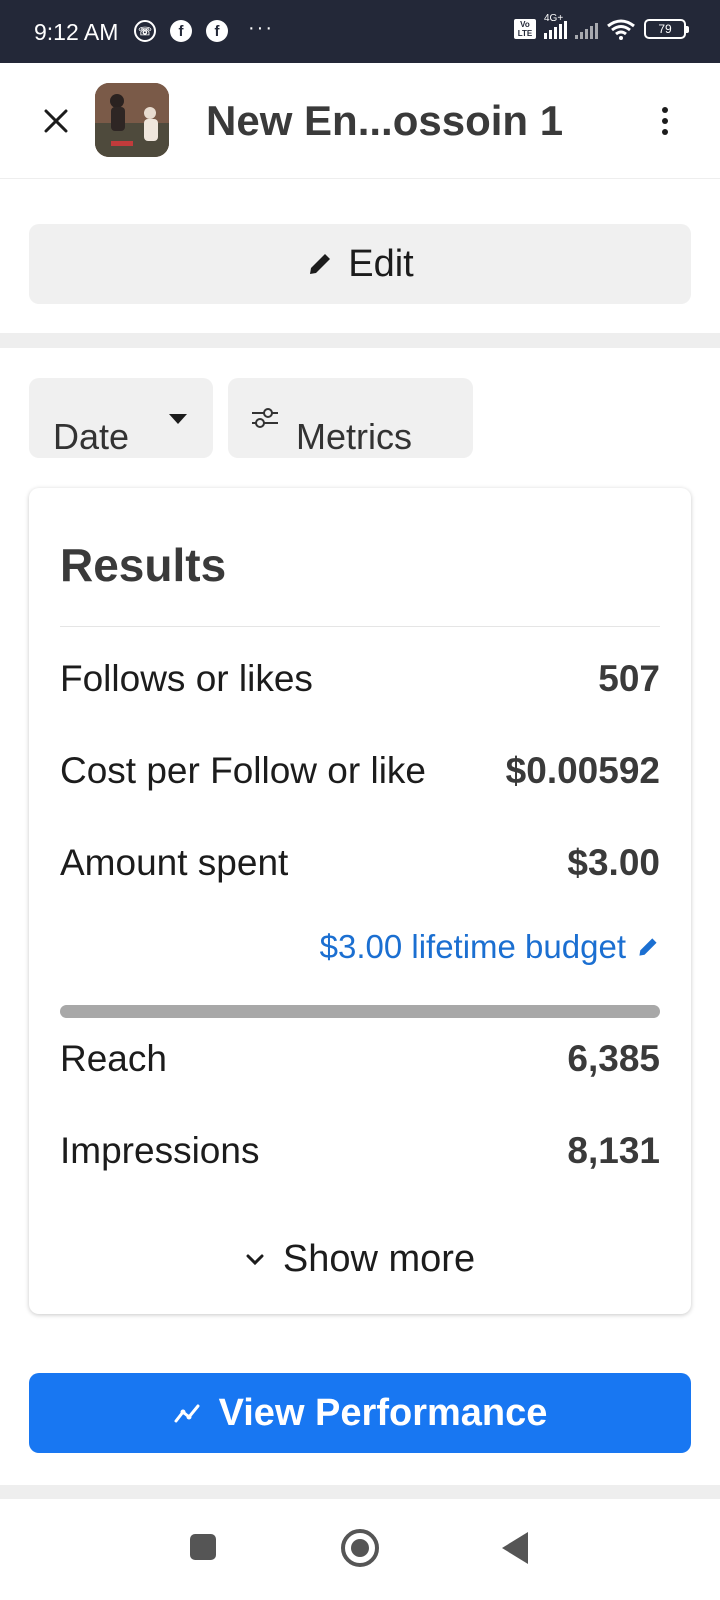  I want to click on whatsapp-icon: ☏, so click(145, 31).